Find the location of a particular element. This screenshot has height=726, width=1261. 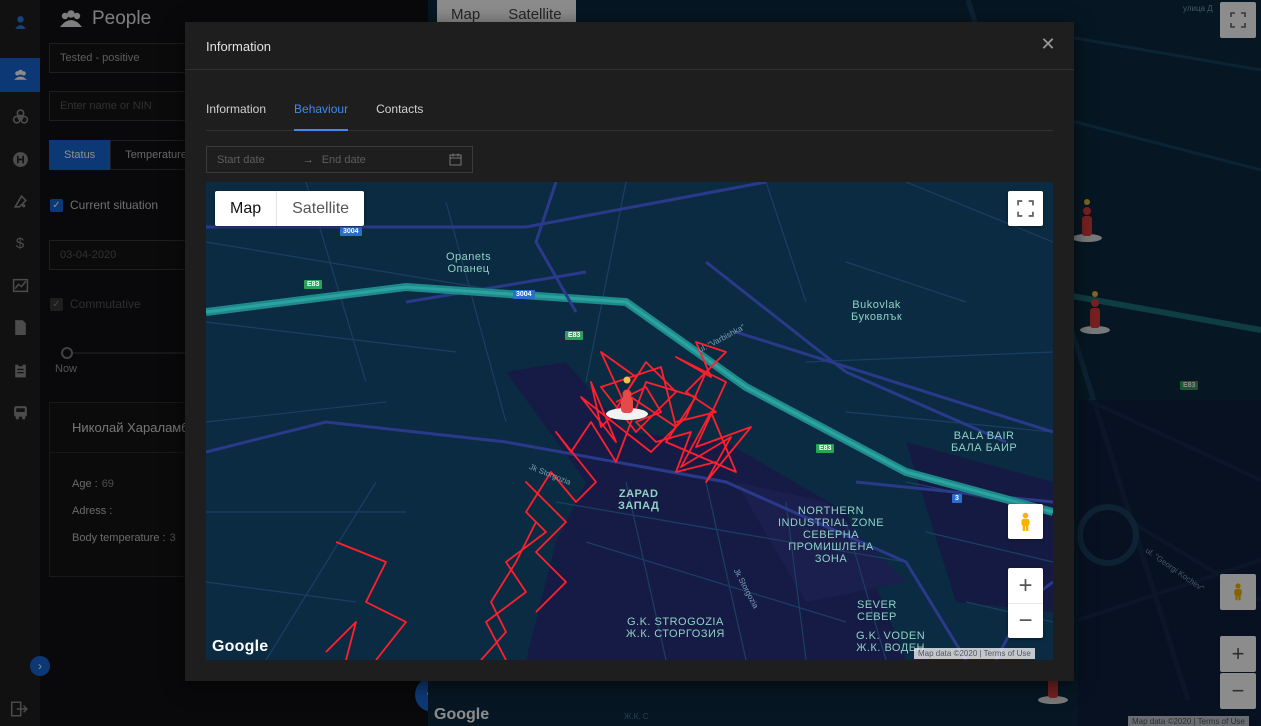

google-logo: Google is located at coordinates (240, 646).